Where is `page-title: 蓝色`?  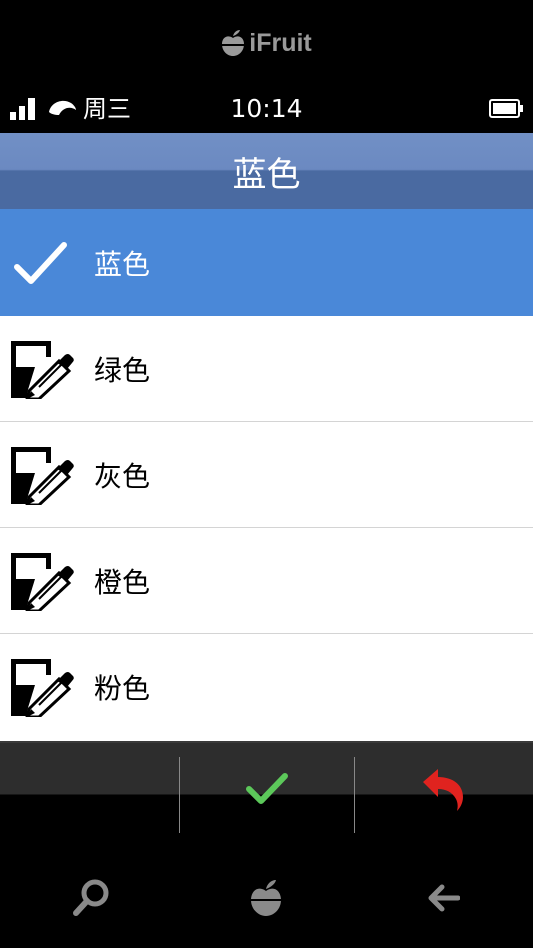
page-title: 蓝色 is located at coordinates (266, 174).